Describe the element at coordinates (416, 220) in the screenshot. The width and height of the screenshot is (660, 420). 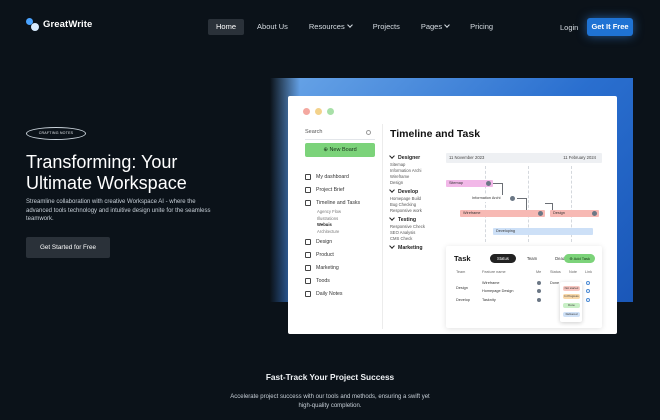
I see `group-testing: Testing` at that location.